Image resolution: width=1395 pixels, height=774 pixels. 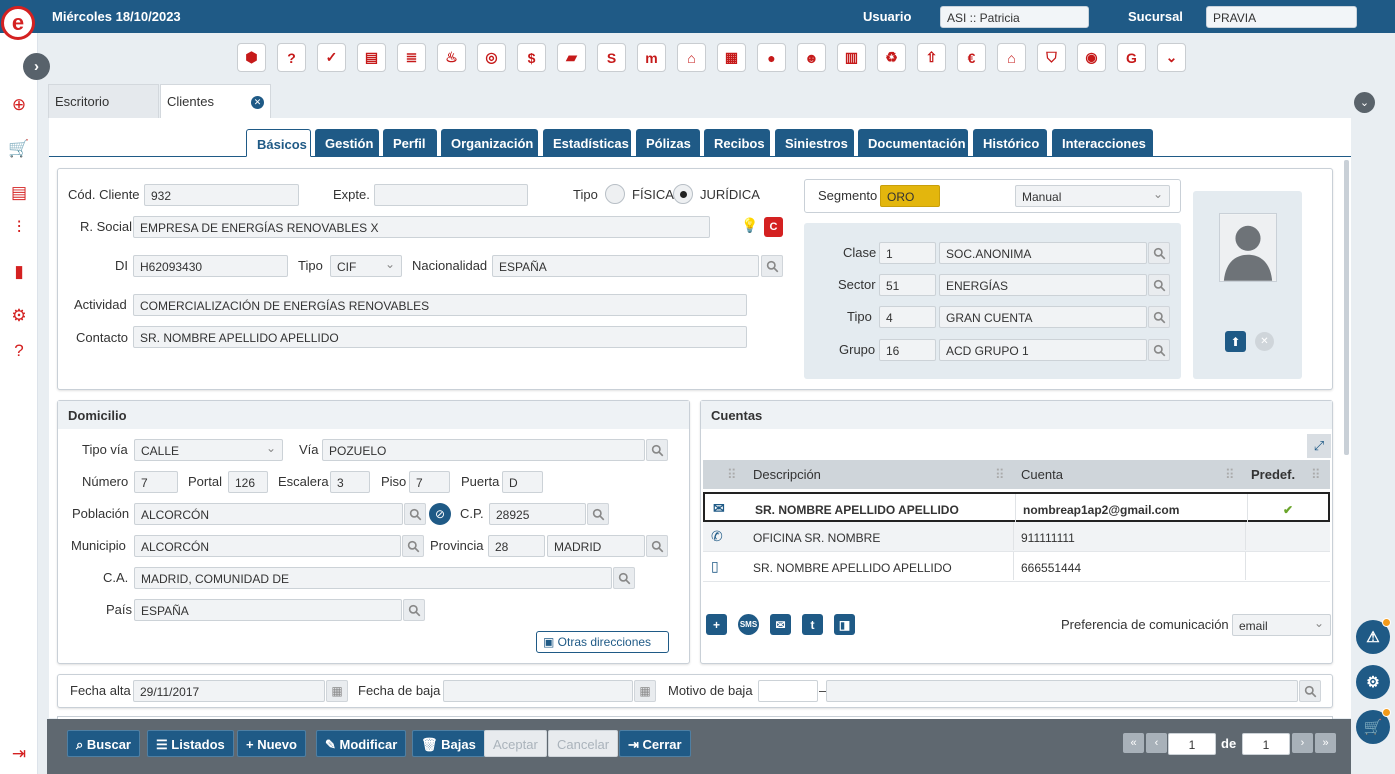 I want to click on cp-field: 28925, so click(x=537, y=514).